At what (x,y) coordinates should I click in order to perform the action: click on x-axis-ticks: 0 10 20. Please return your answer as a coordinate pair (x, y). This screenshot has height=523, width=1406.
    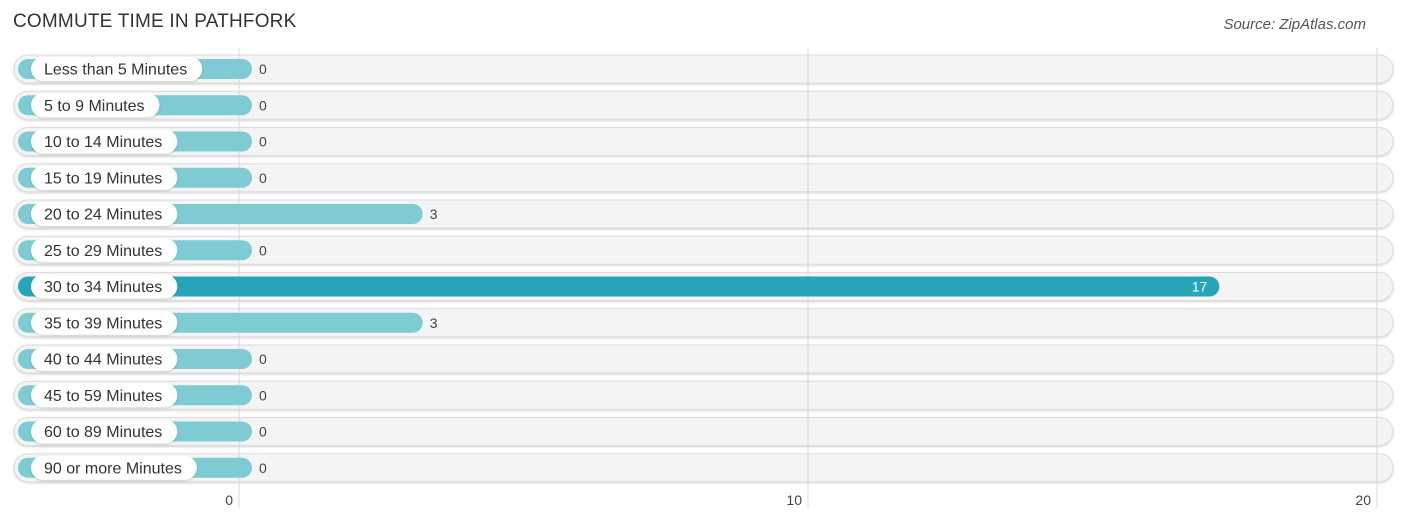
    Looking at the image, I should click on (798, 500).